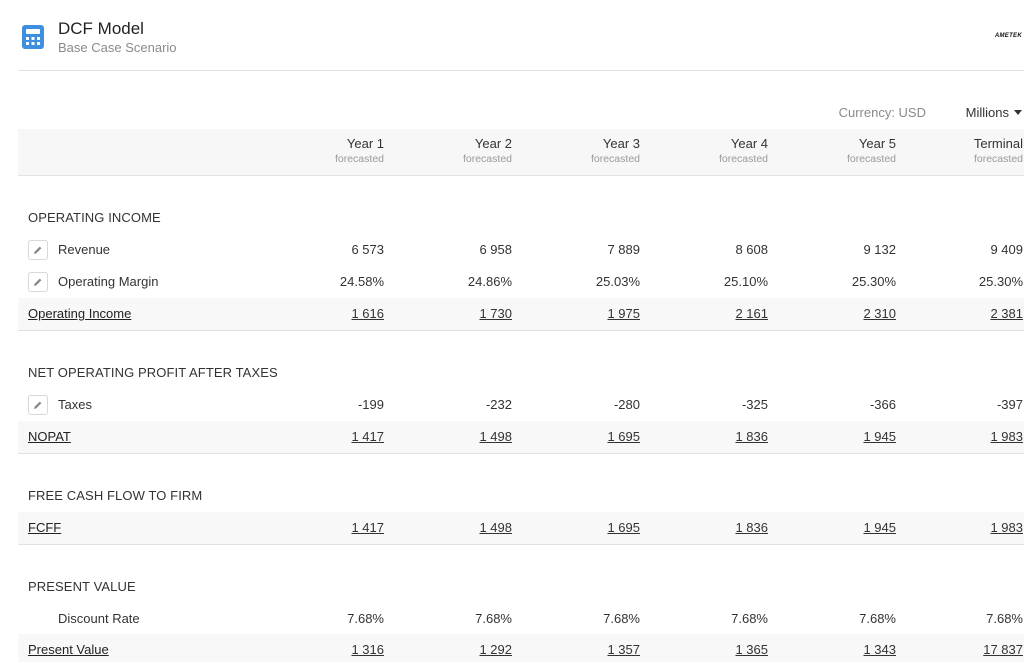  I want to click on column-header-year-5: Year 5 forecasted, so click(871, 150).